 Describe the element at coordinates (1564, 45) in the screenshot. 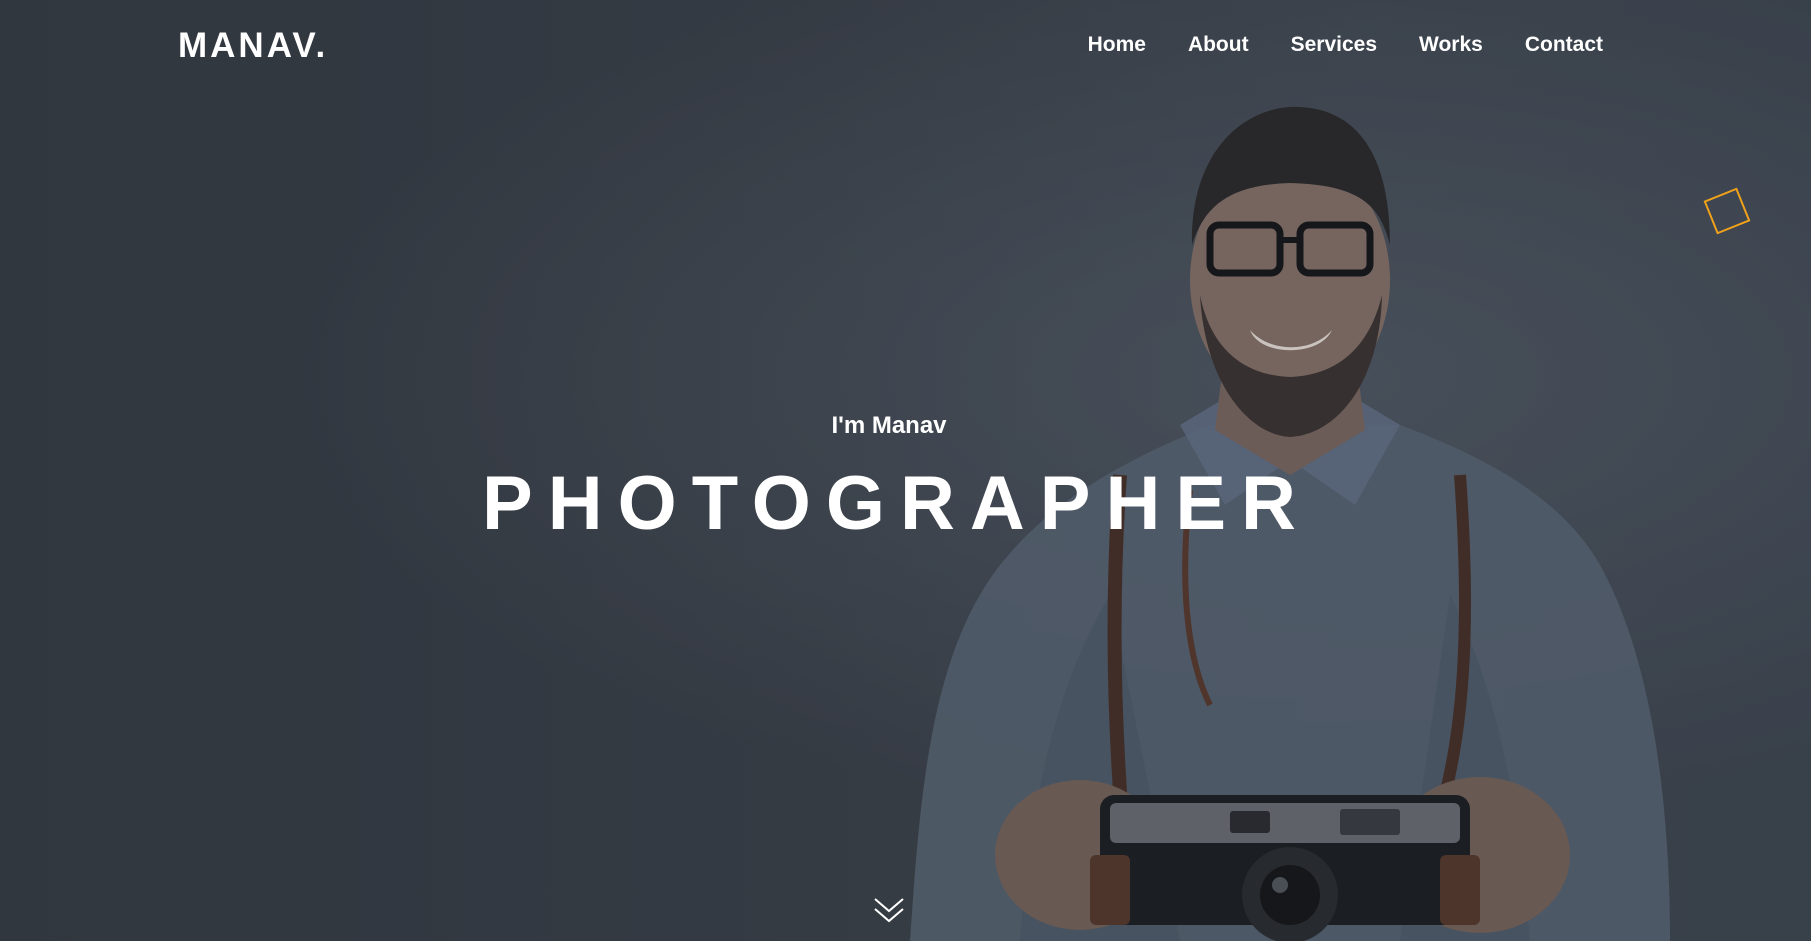

I see `nav-contact-link: Contact` at that location.